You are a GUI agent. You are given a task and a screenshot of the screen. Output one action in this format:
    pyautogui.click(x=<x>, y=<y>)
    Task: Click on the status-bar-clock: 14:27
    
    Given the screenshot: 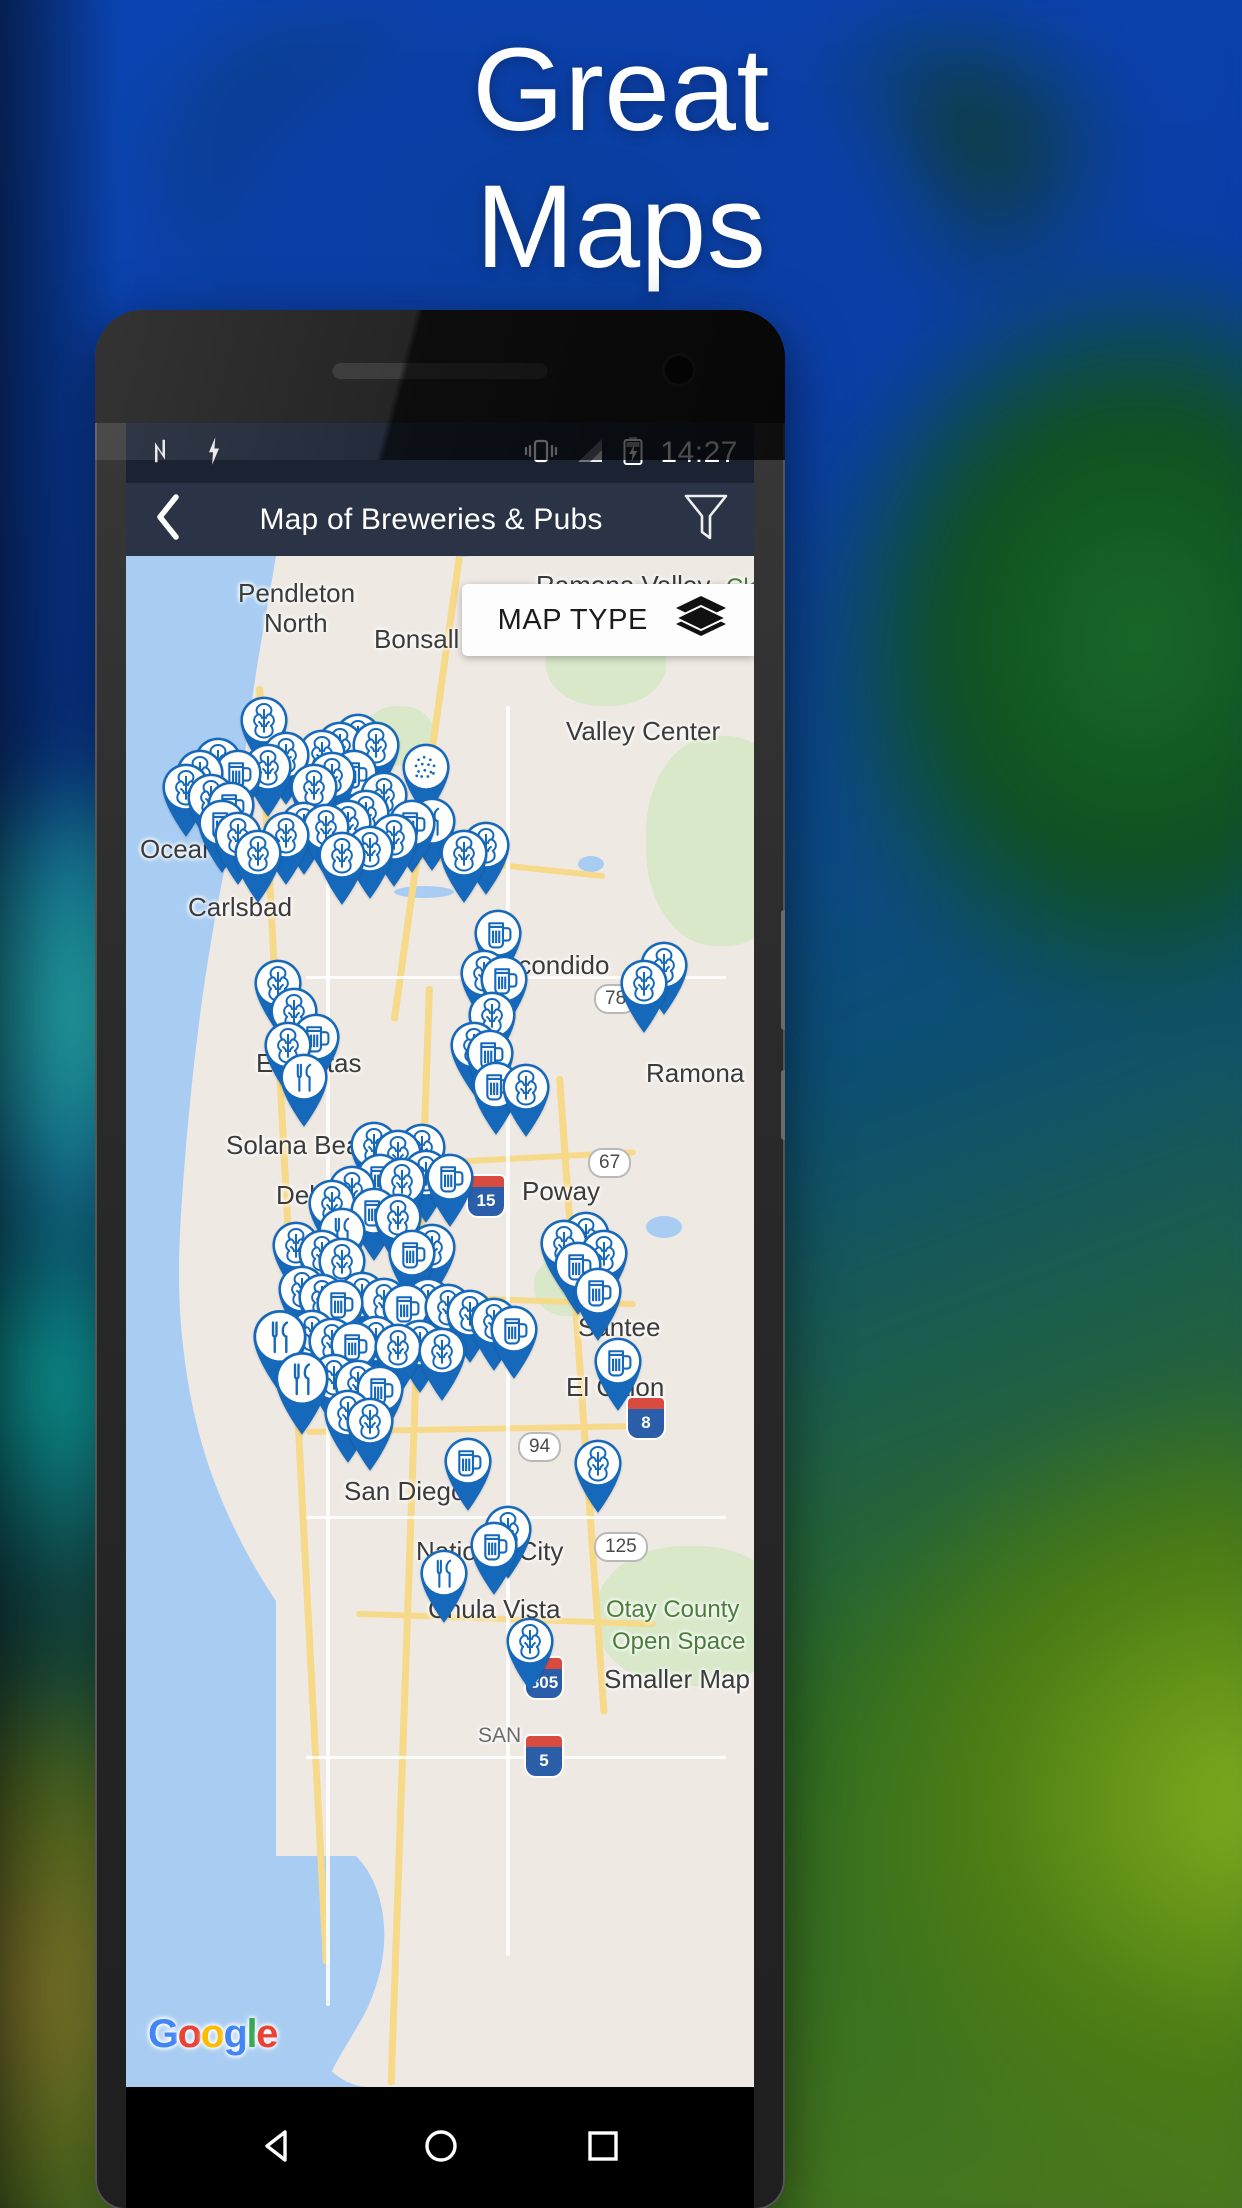 What is the action you would take?
    pyautogui.click(x=699, y=452)
    